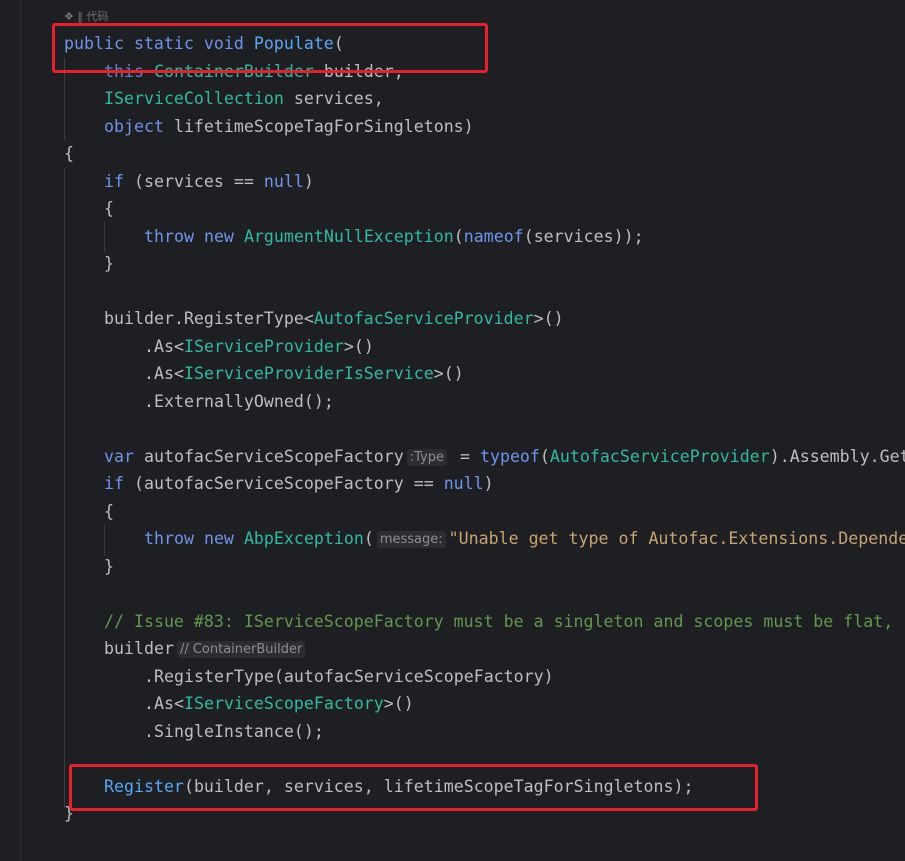  I want to click on code-line-externally-owned: .ExternallyOwned();, so click(239, 402).